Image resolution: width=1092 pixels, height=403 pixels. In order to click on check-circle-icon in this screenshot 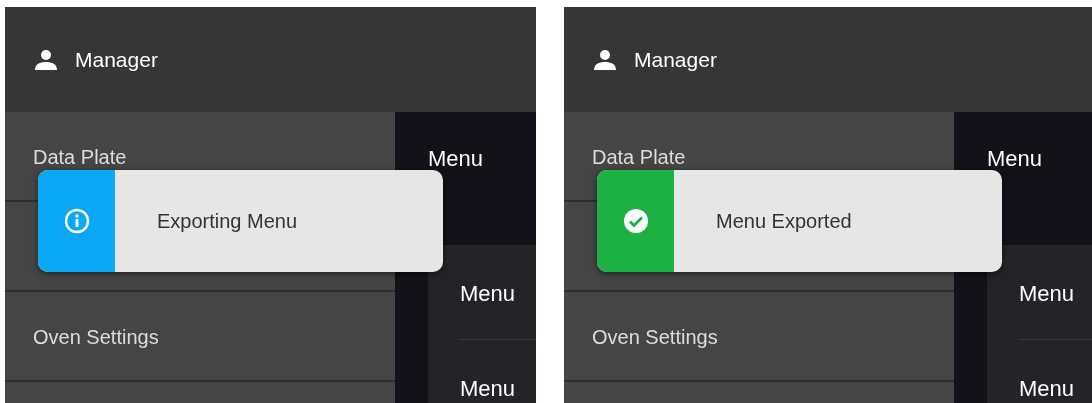, I will do `click(635, 221)`.